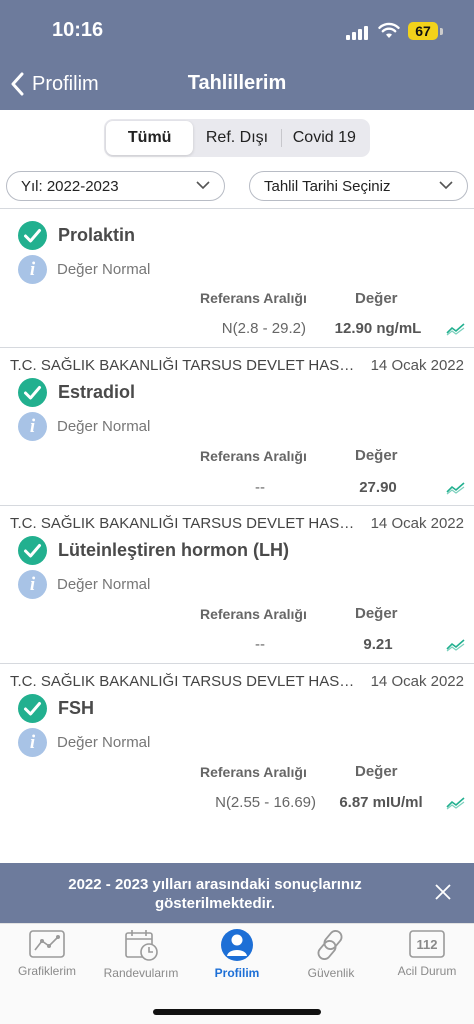 The height and width of the screenshot is (1024, 474). I want to click on test-name: FSH, so click(76, 708).